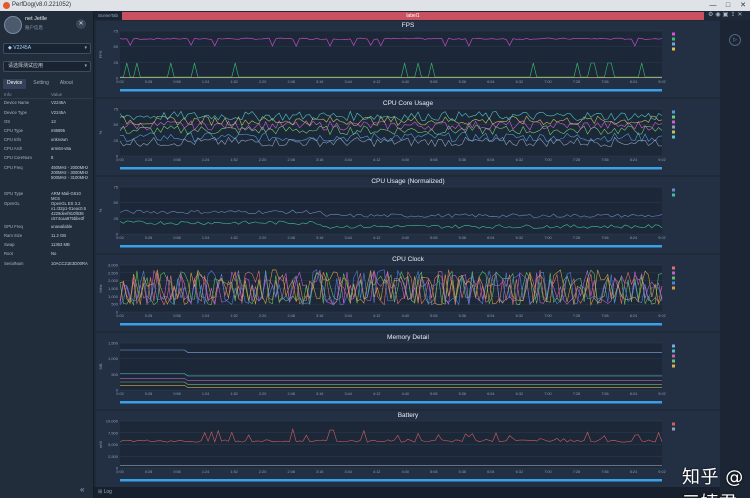  Describe the element at coordinates (42, 5) in the screenshot. I see `window-title: PerfDog(v8.0.221052)` at that location.